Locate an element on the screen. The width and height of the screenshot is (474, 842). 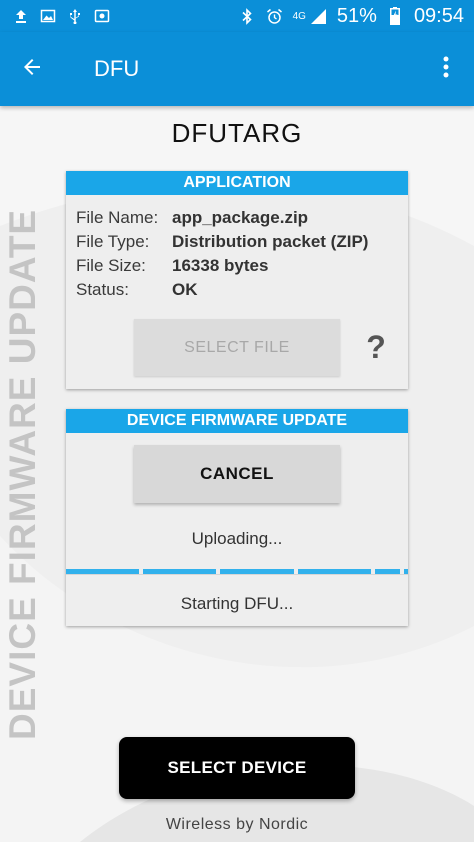
more-vert-icon is located at coordinates (446, 69).